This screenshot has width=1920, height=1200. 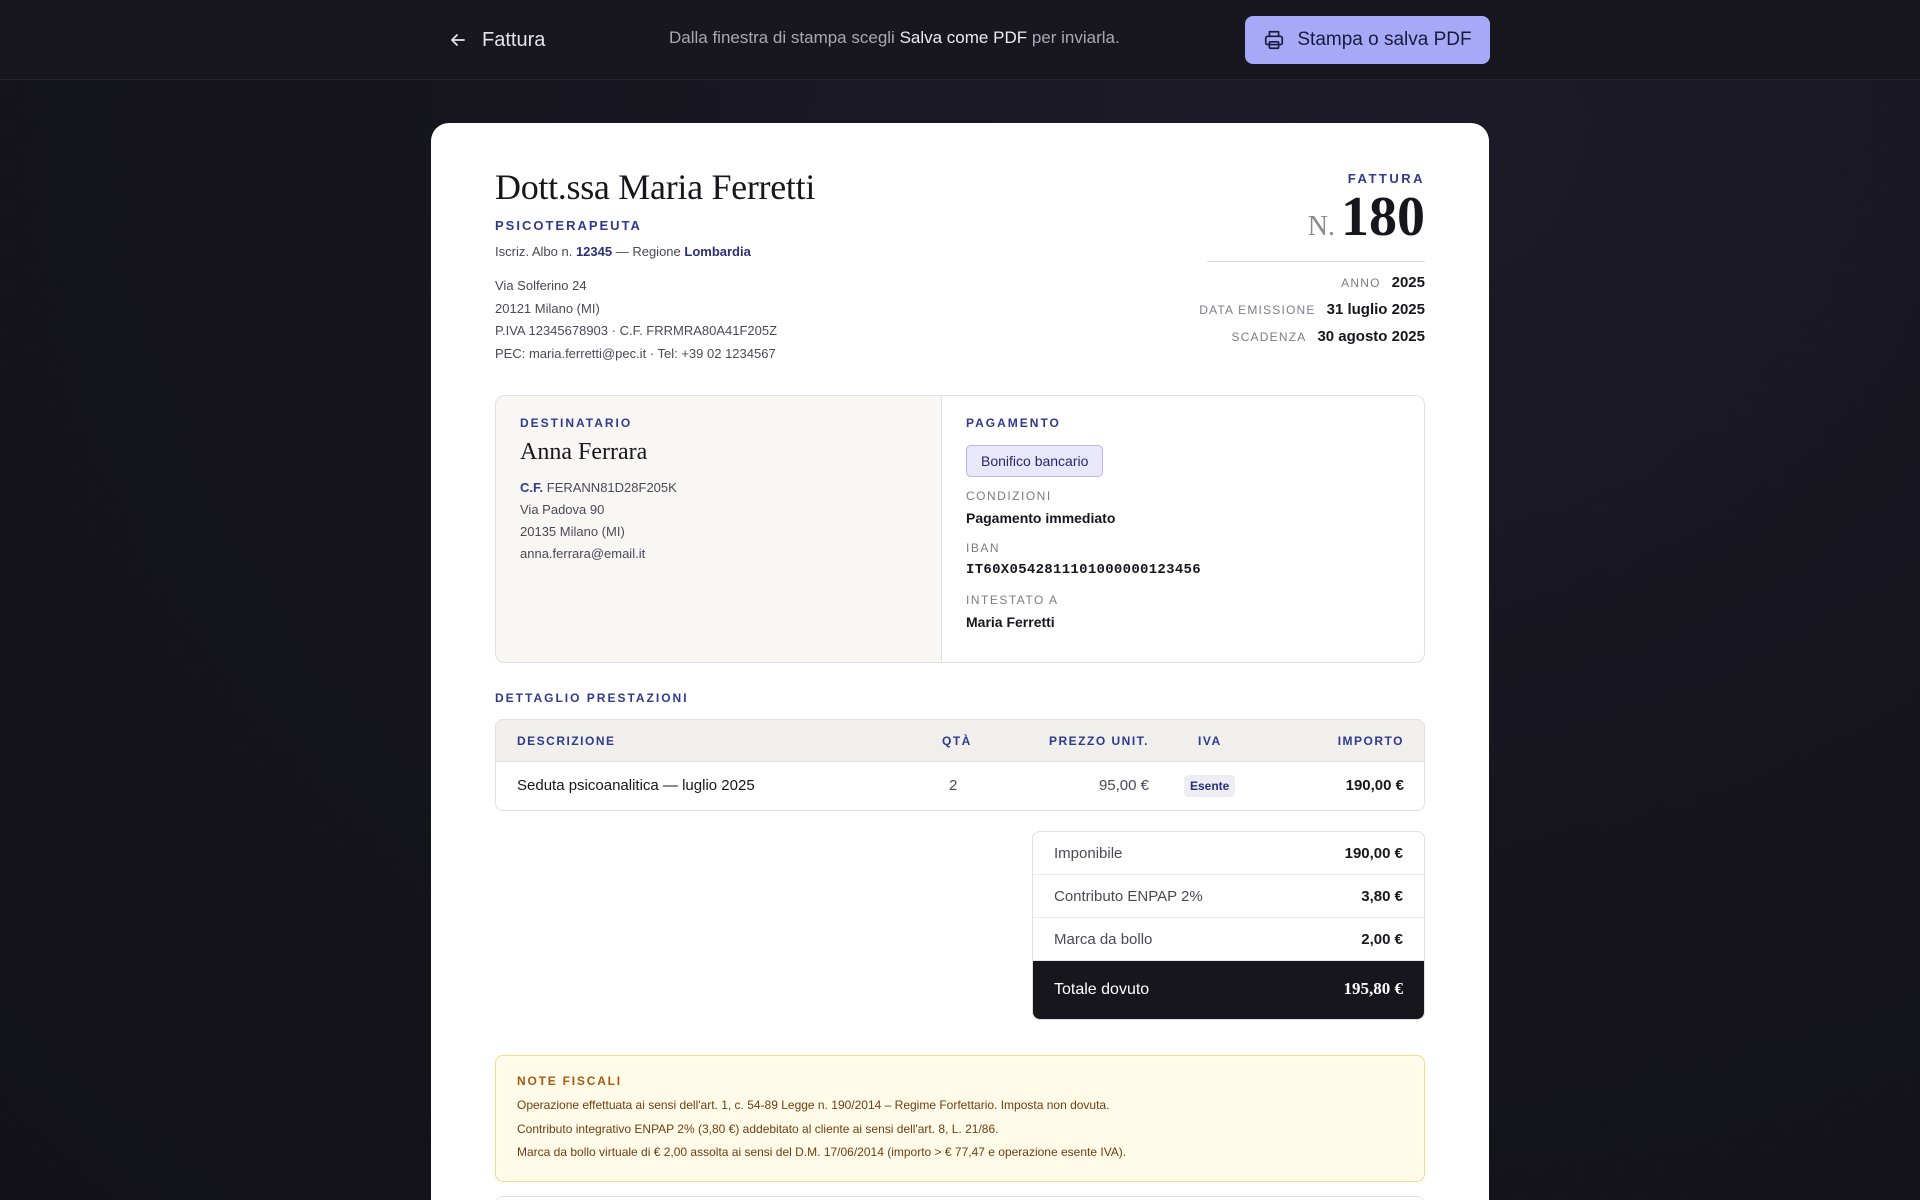 I want to click on meta-issue-date: DATA EMISSIONE 31 luglio 2025, so click(x=1312, y=309).